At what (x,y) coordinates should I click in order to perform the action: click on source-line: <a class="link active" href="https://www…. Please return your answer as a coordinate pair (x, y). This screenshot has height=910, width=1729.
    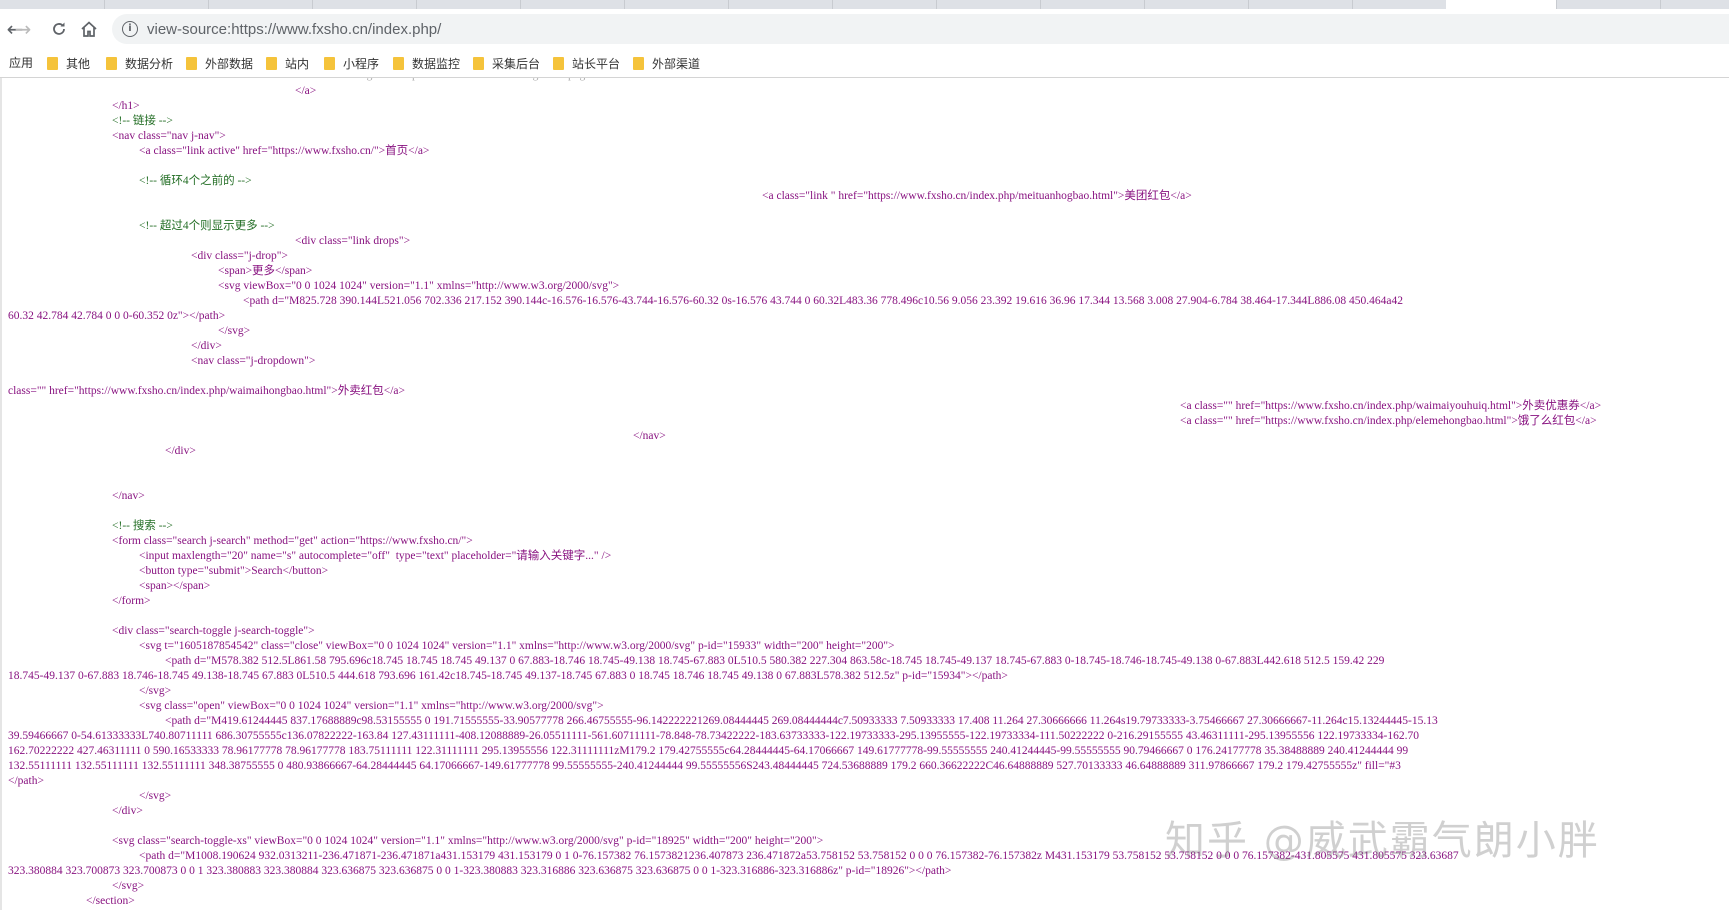
    Looking at the image, I should click on (284, 151).